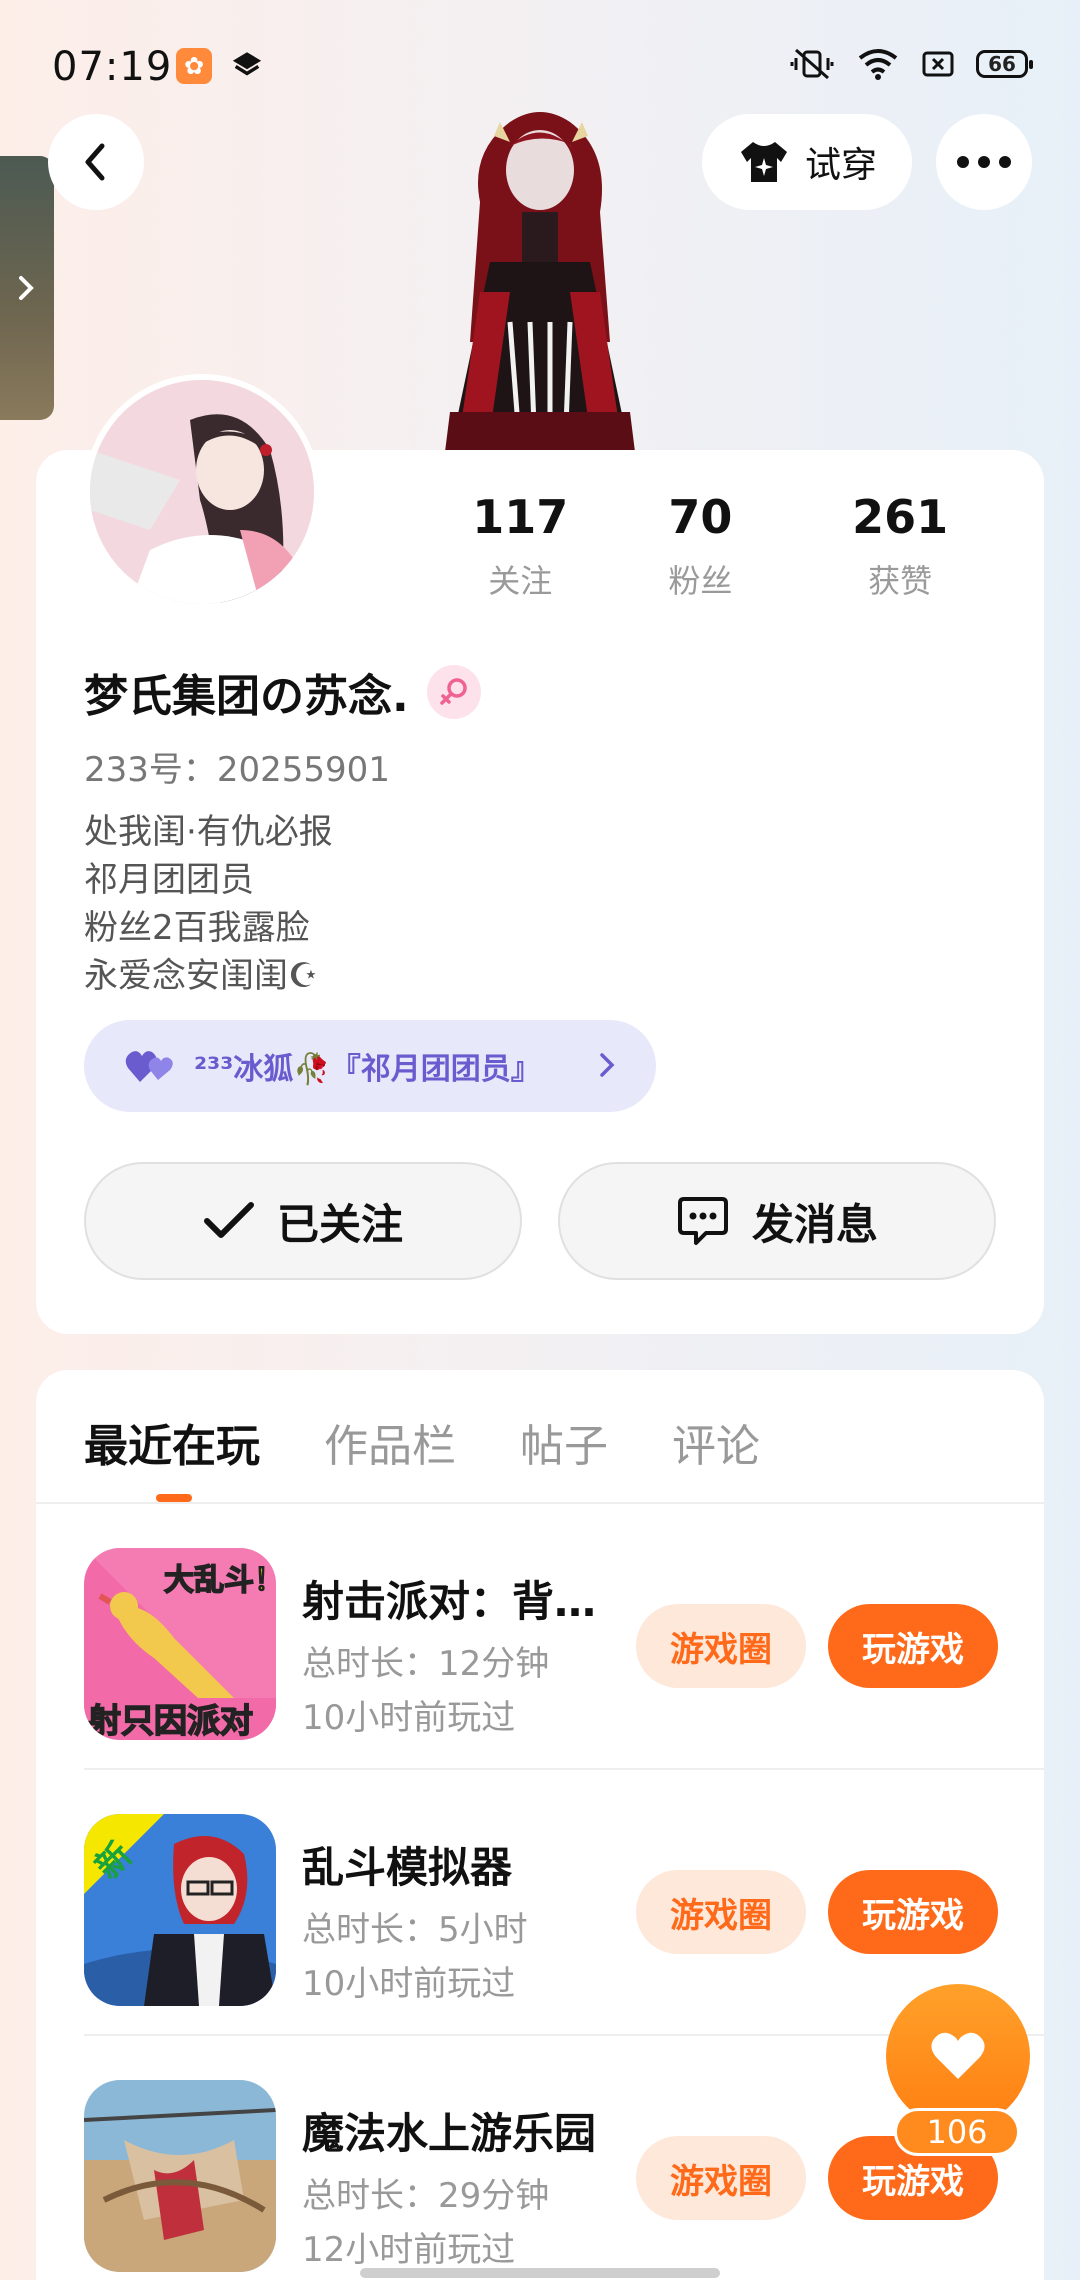 This screenshot has width=1080, height=2280. I want to click on game-duration: 总时长：12分钟, so click(426, 1664).